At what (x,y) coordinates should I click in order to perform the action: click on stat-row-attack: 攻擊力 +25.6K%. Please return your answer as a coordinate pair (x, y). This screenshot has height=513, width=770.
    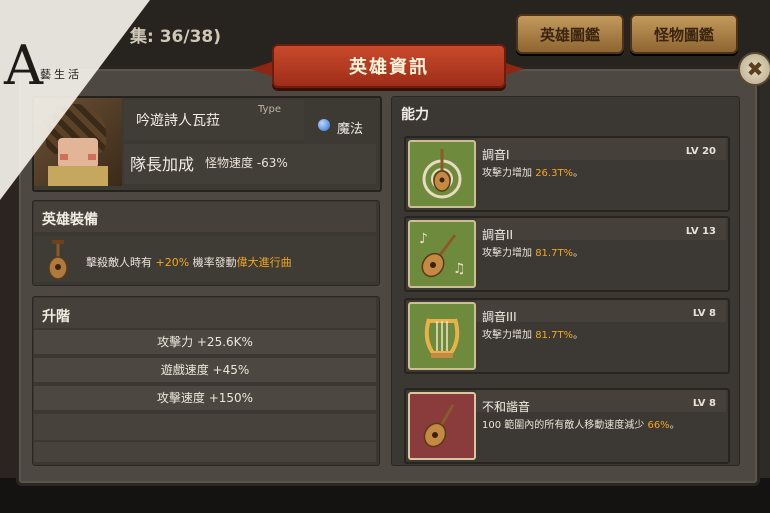
    Looking at the image, I should click on (205, 342).